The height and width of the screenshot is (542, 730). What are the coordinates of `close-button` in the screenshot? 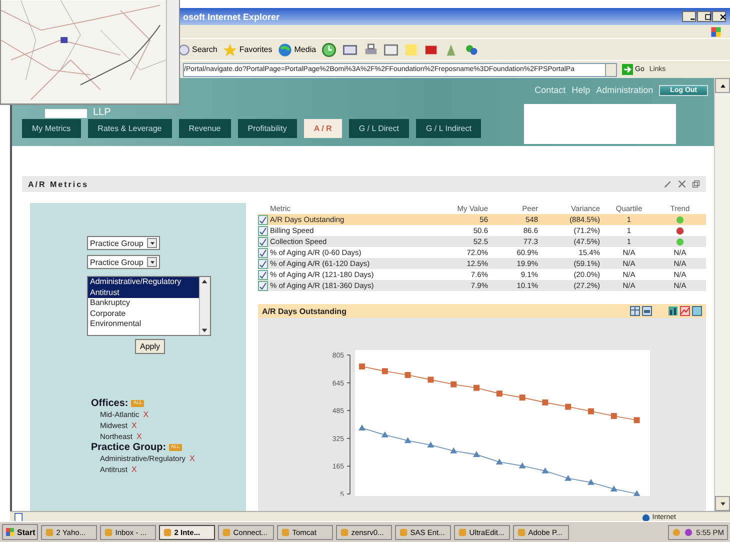 It's located at (719, 16).